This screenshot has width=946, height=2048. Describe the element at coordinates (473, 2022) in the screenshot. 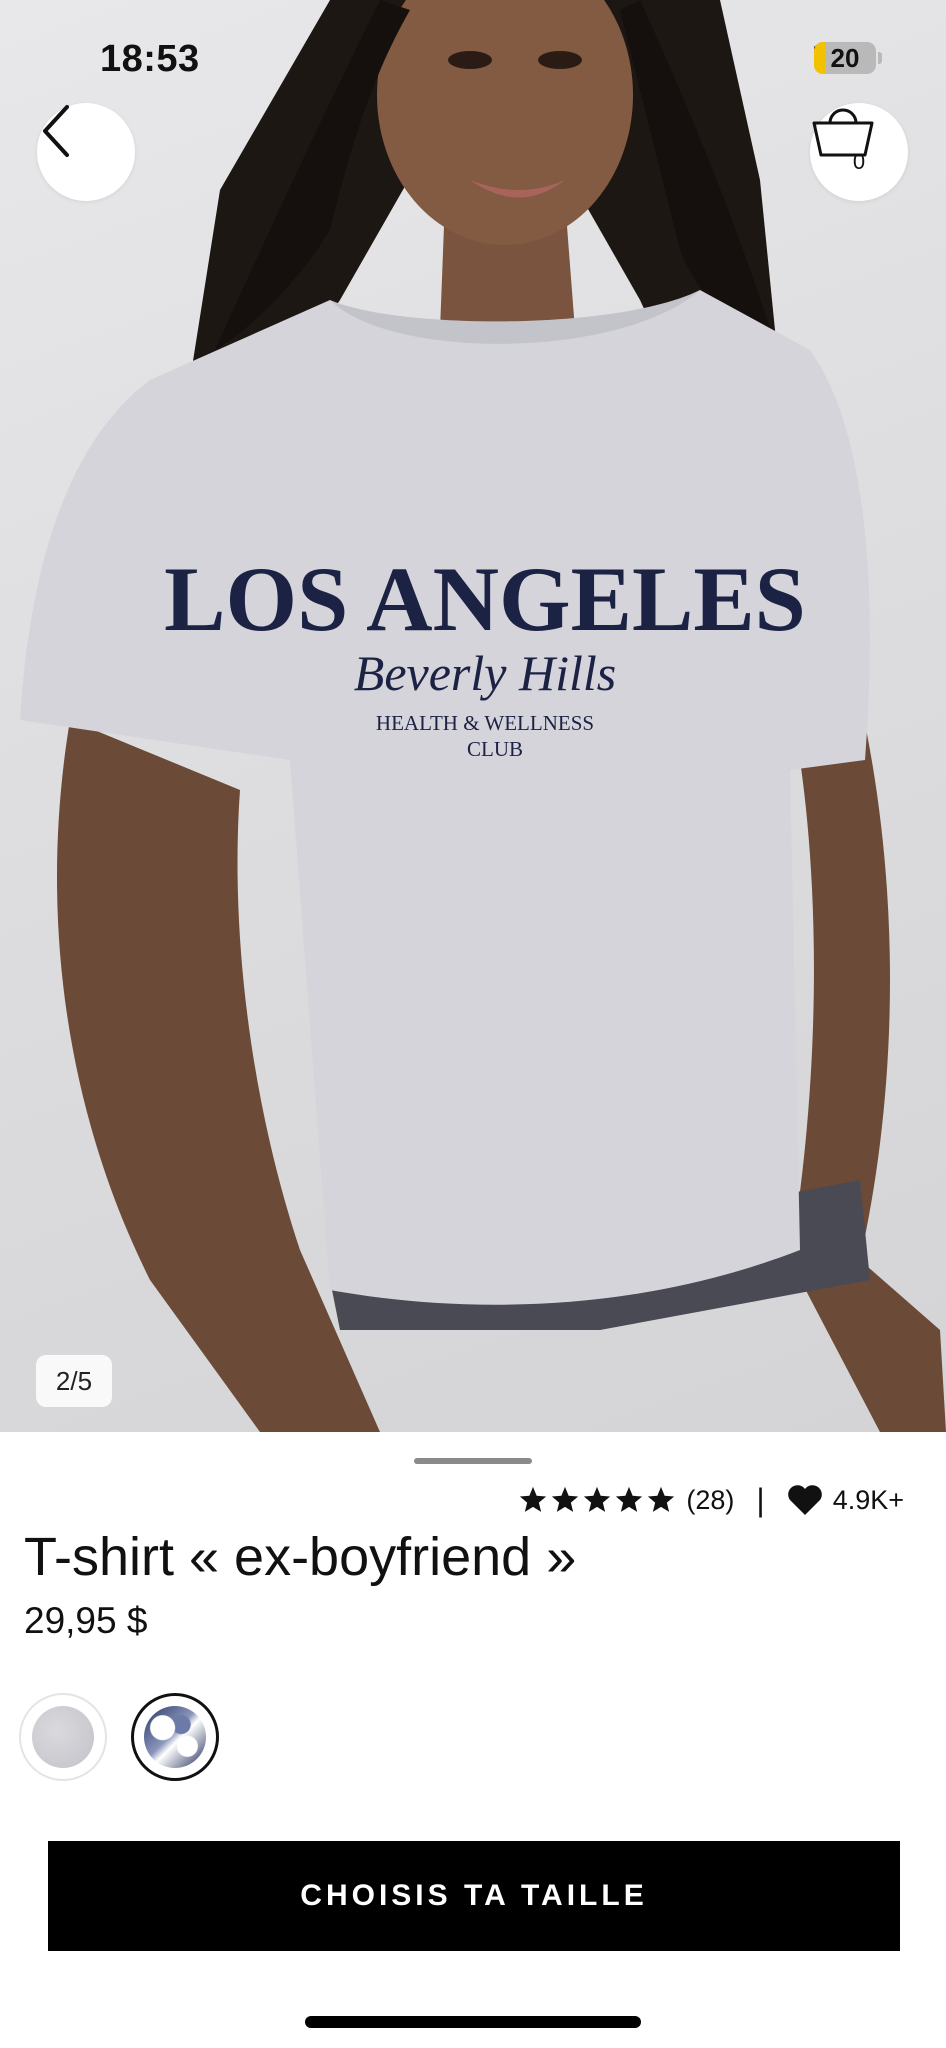

I see `home-indicator` at that location.